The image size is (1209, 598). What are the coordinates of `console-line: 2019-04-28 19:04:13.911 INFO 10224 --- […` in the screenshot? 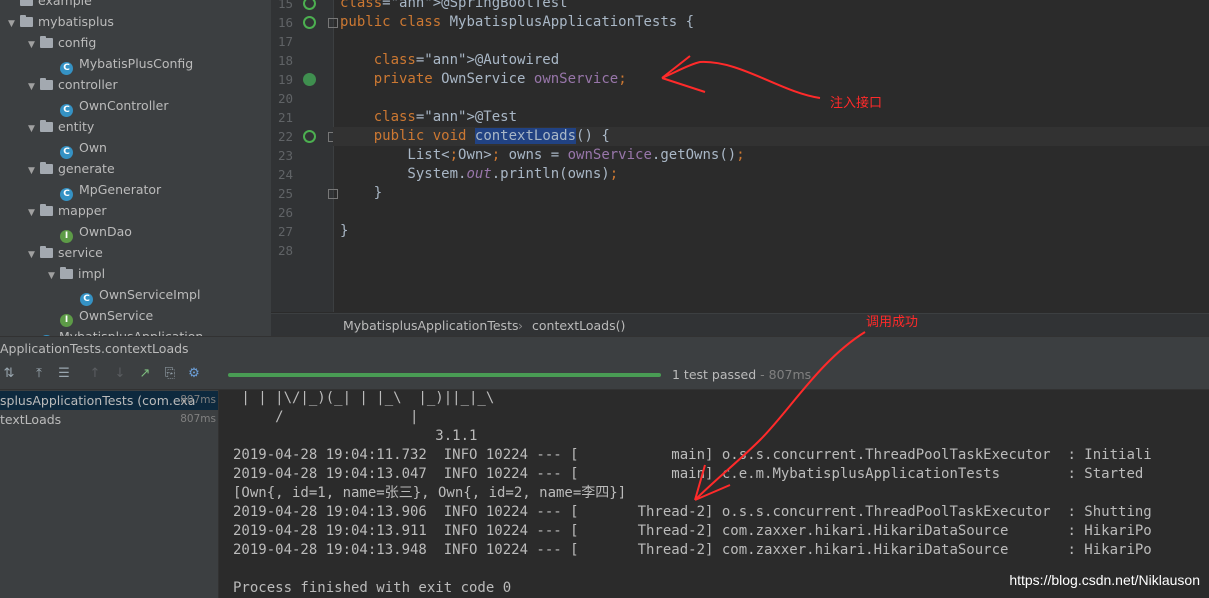 It's located at (692, 531).